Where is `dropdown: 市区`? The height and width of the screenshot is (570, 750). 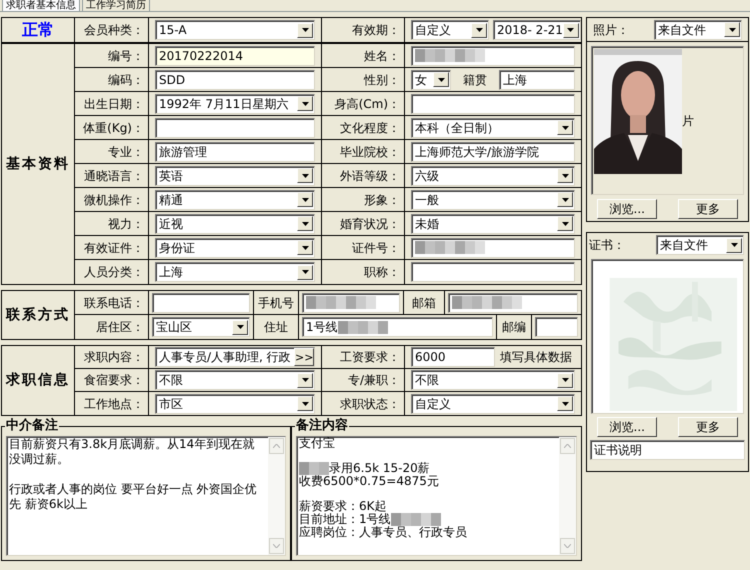 dropdown: 市区 is located at coordinates (235, 404).